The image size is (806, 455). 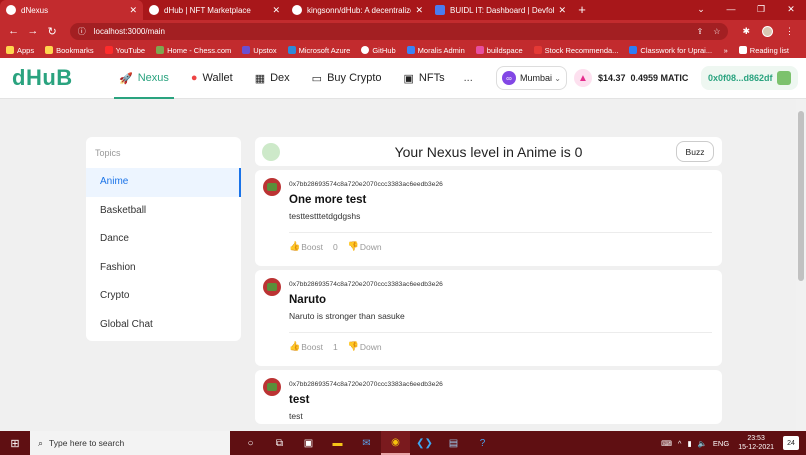 I want to click on bookmark-label: Moralis Admin, so click(x=441, y=50).